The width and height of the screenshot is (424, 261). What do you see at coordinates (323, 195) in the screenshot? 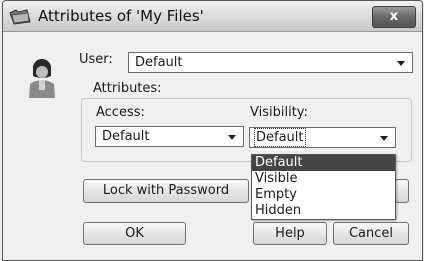
I see `visibility-option-empty: Empty` at bounding box center [323, 195].